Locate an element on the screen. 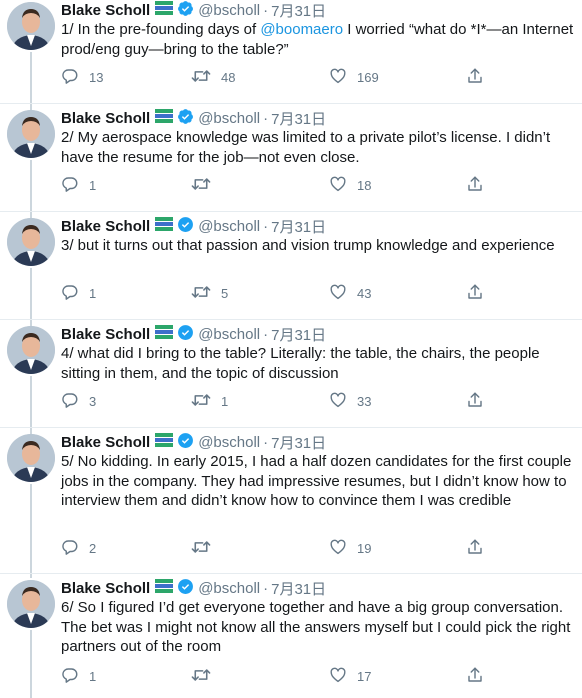 This screenshot has height=698, width=582. reply-button: 2 is located at coordinates (78, 548).